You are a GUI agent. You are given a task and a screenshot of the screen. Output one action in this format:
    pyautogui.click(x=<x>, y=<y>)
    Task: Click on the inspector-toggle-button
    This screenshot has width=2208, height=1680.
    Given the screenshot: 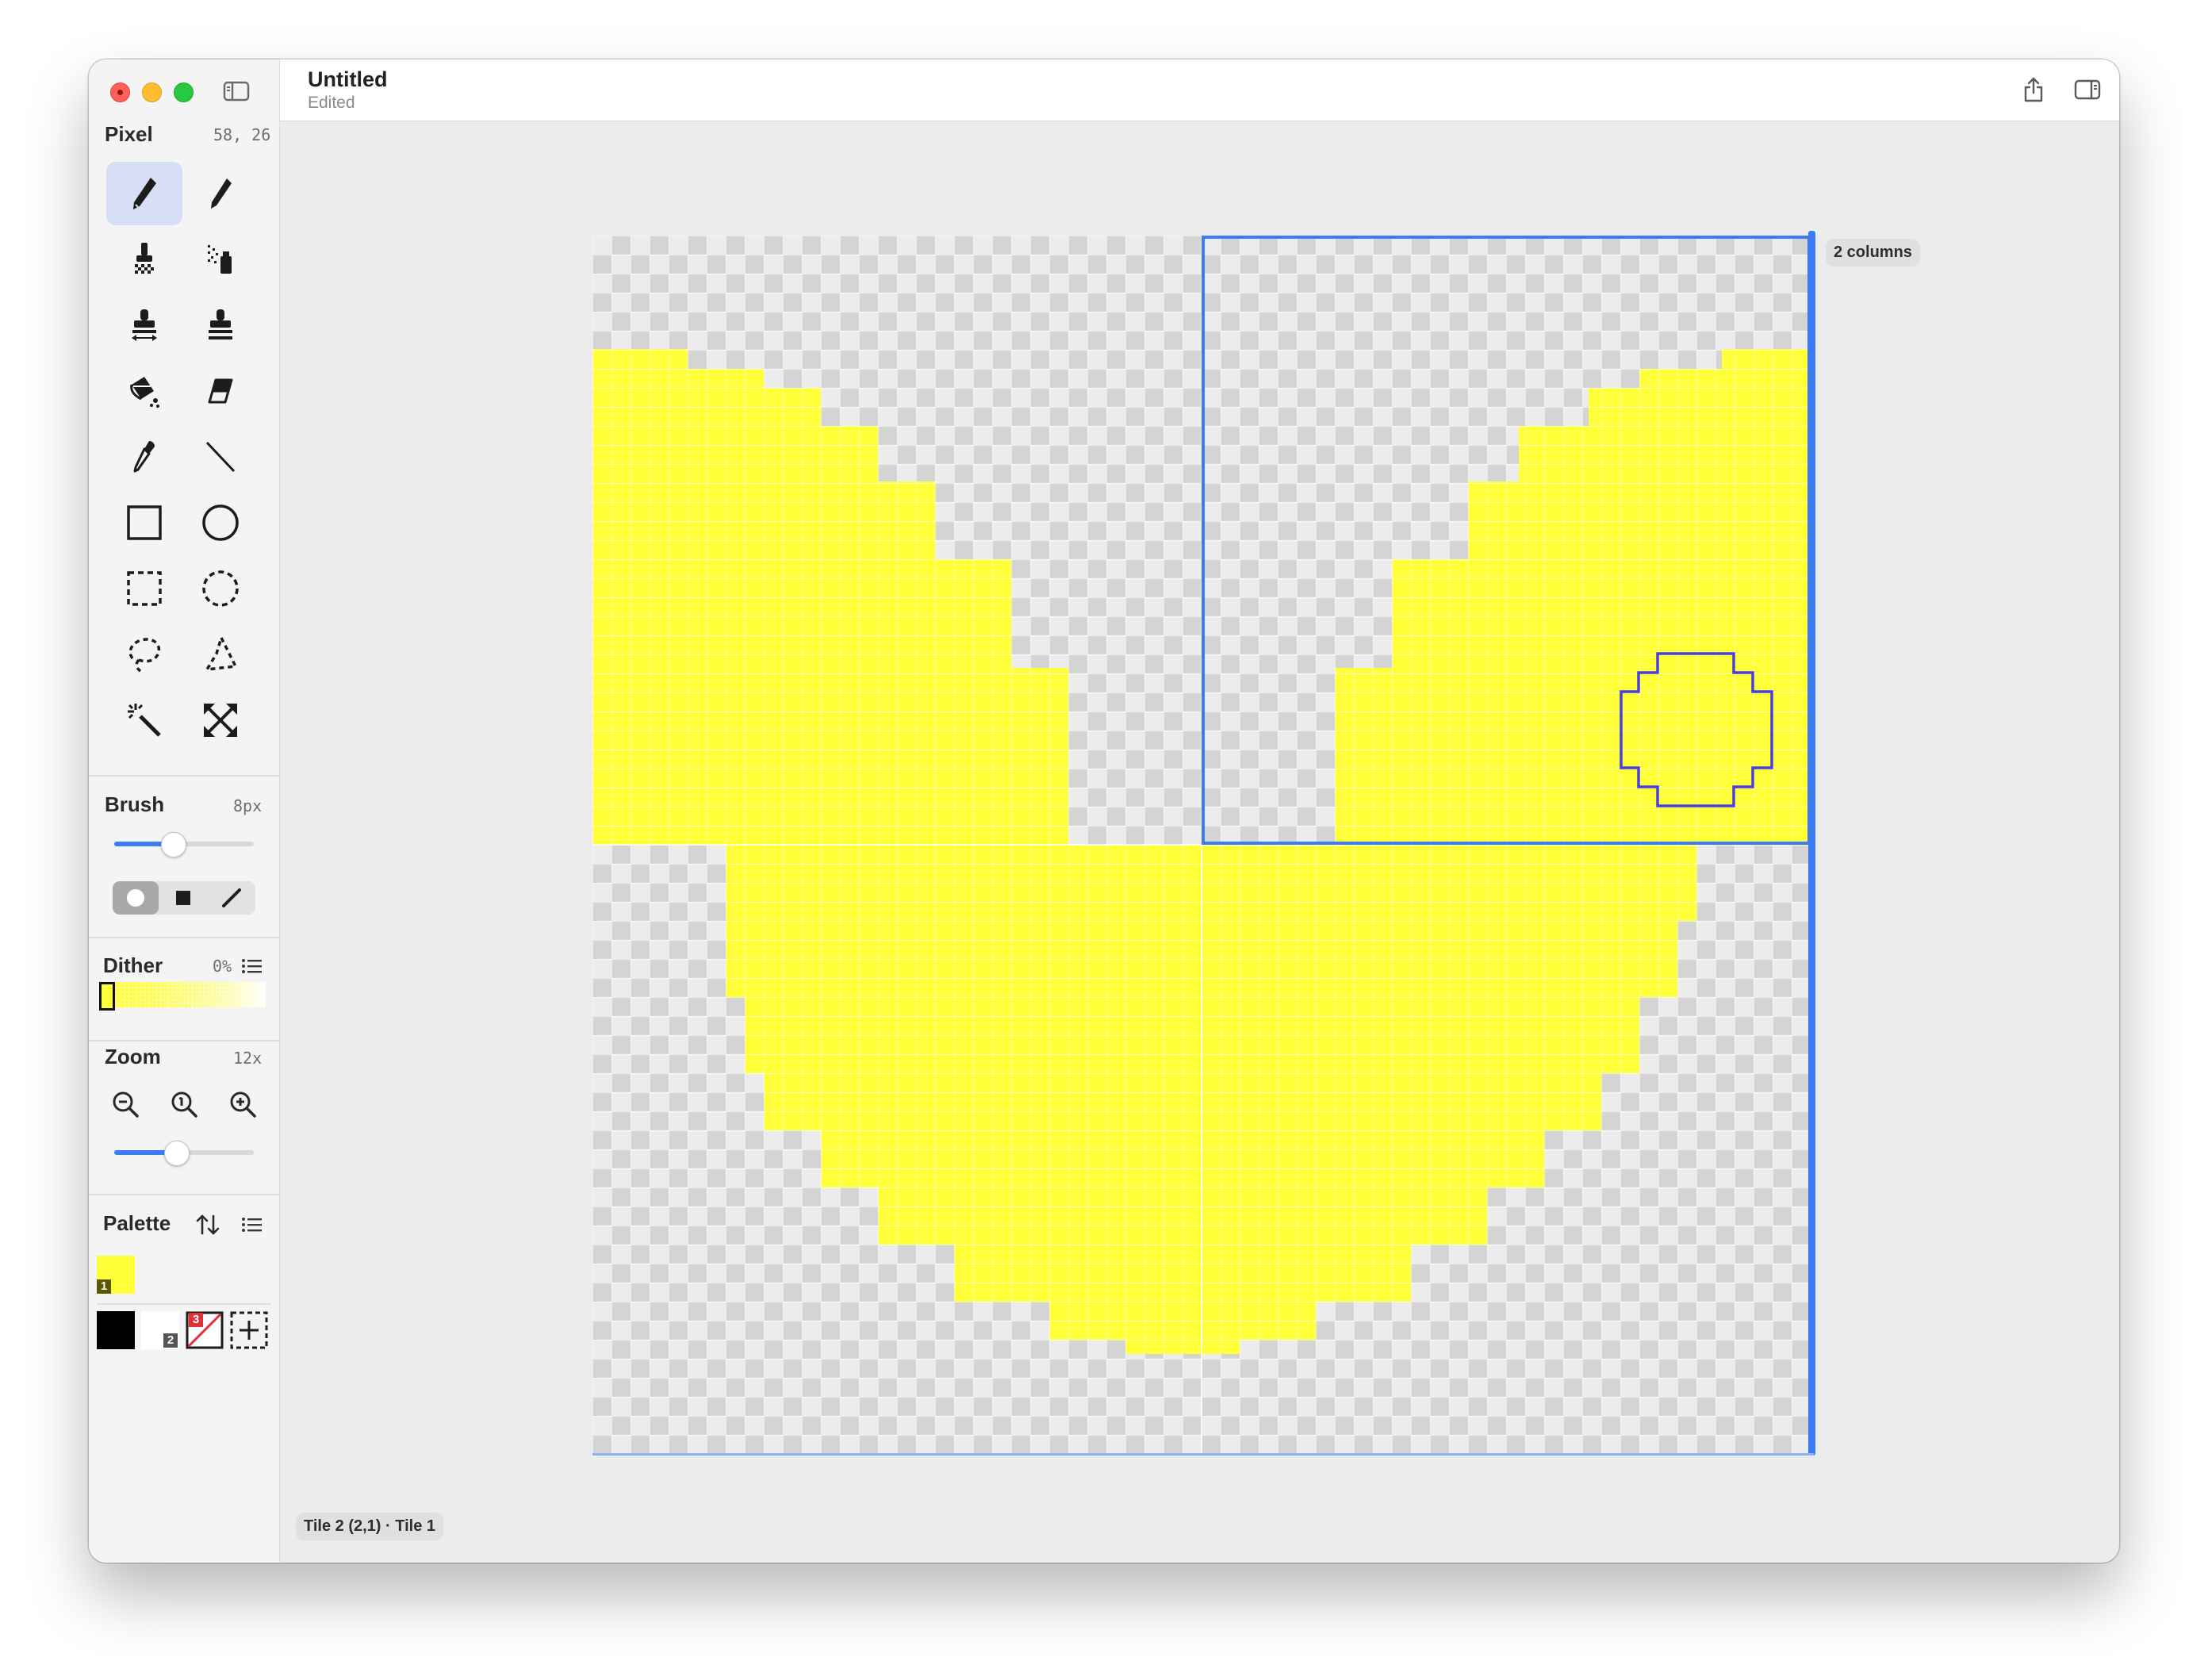 What is the action you would take?
    pyautogui.click(x=2087, y=89)
    